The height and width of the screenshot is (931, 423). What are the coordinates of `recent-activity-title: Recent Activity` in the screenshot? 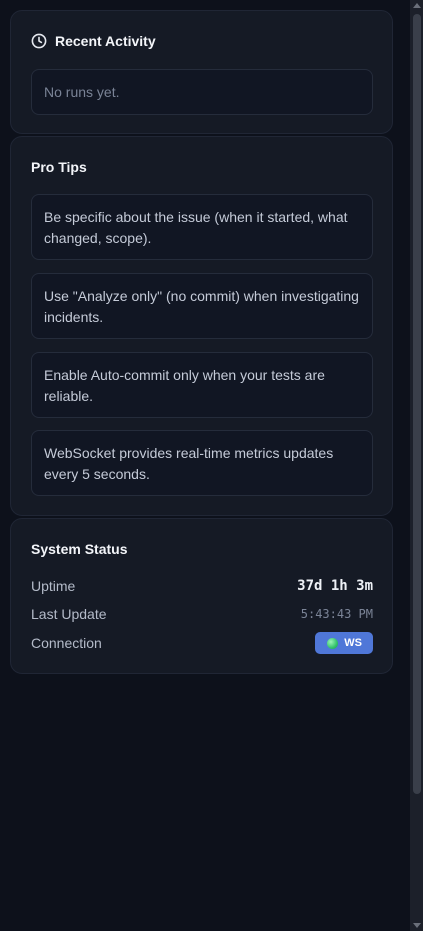 It's located at (105, 41).